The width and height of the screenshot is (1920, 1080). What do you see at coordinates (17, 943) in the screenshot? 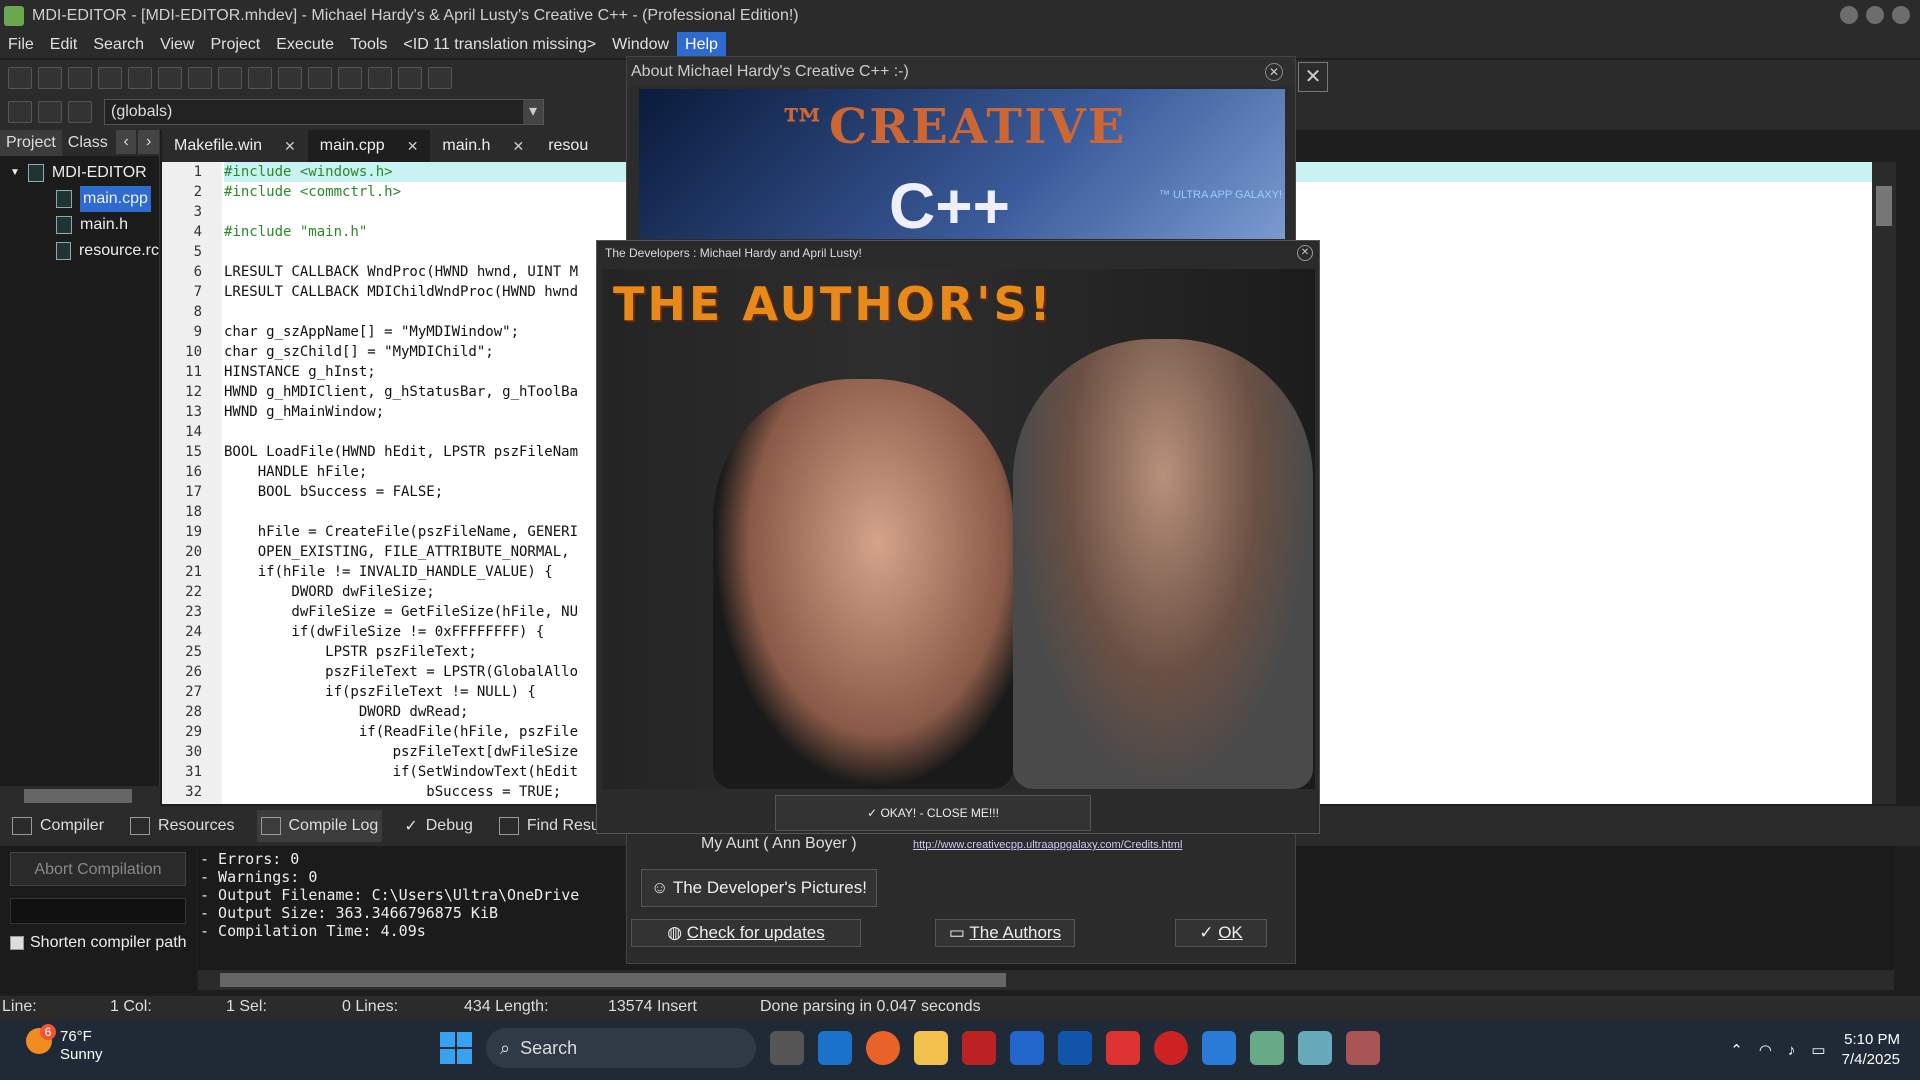
I see `checkbox-box` at bounding box center [17, 943].